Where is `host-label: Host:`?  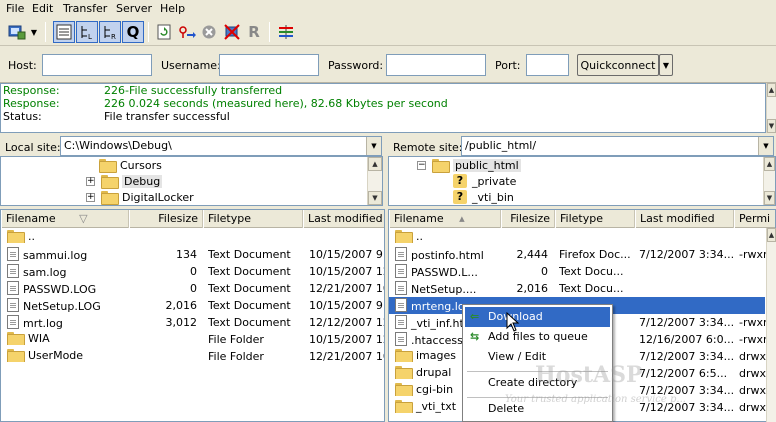 host-label: Host: is located at coordinates (22, 65).